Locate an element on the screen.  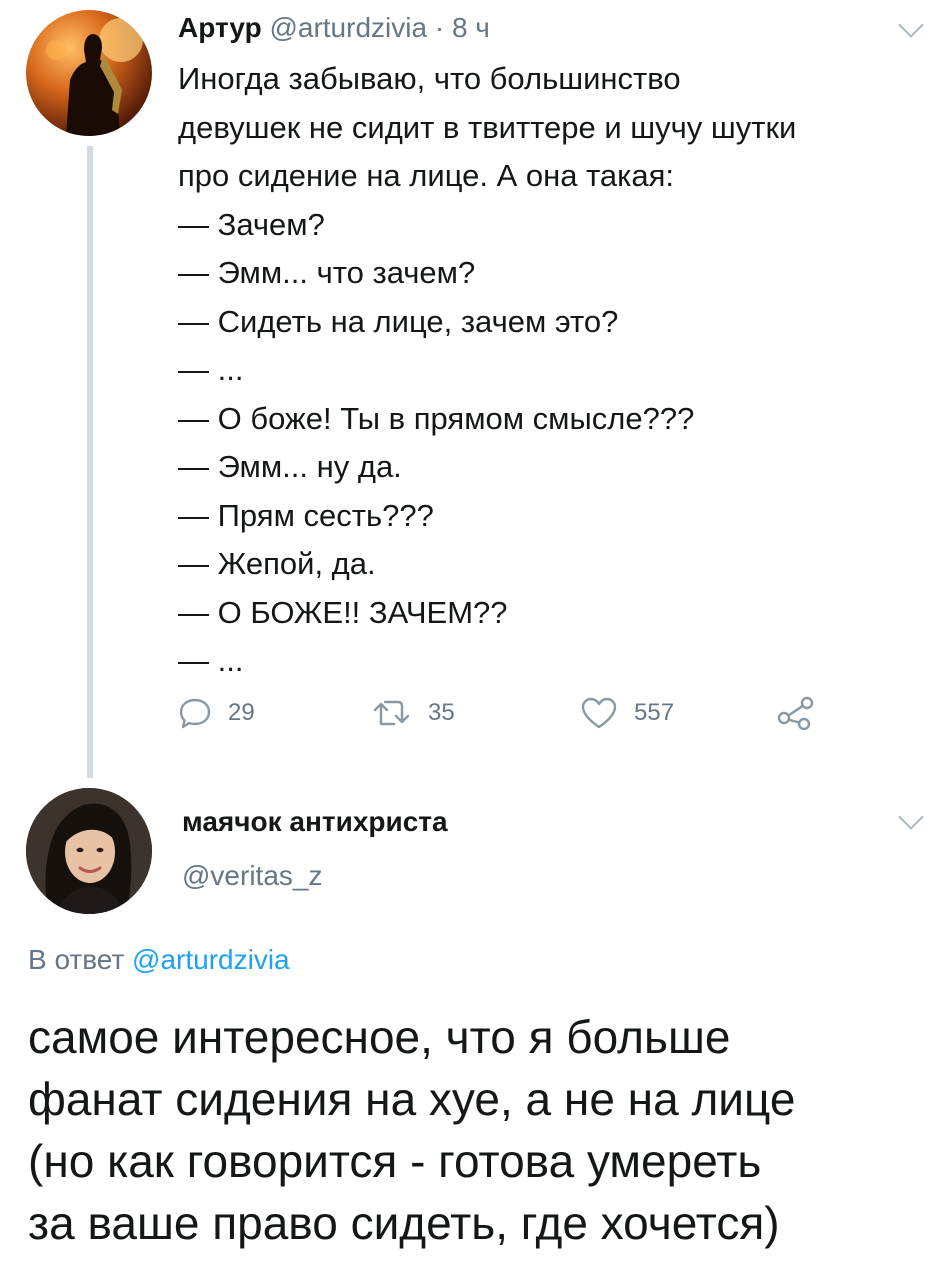
tweet-line: — Сидеть на лице, зачем это? is located at coordinates (398, 321).